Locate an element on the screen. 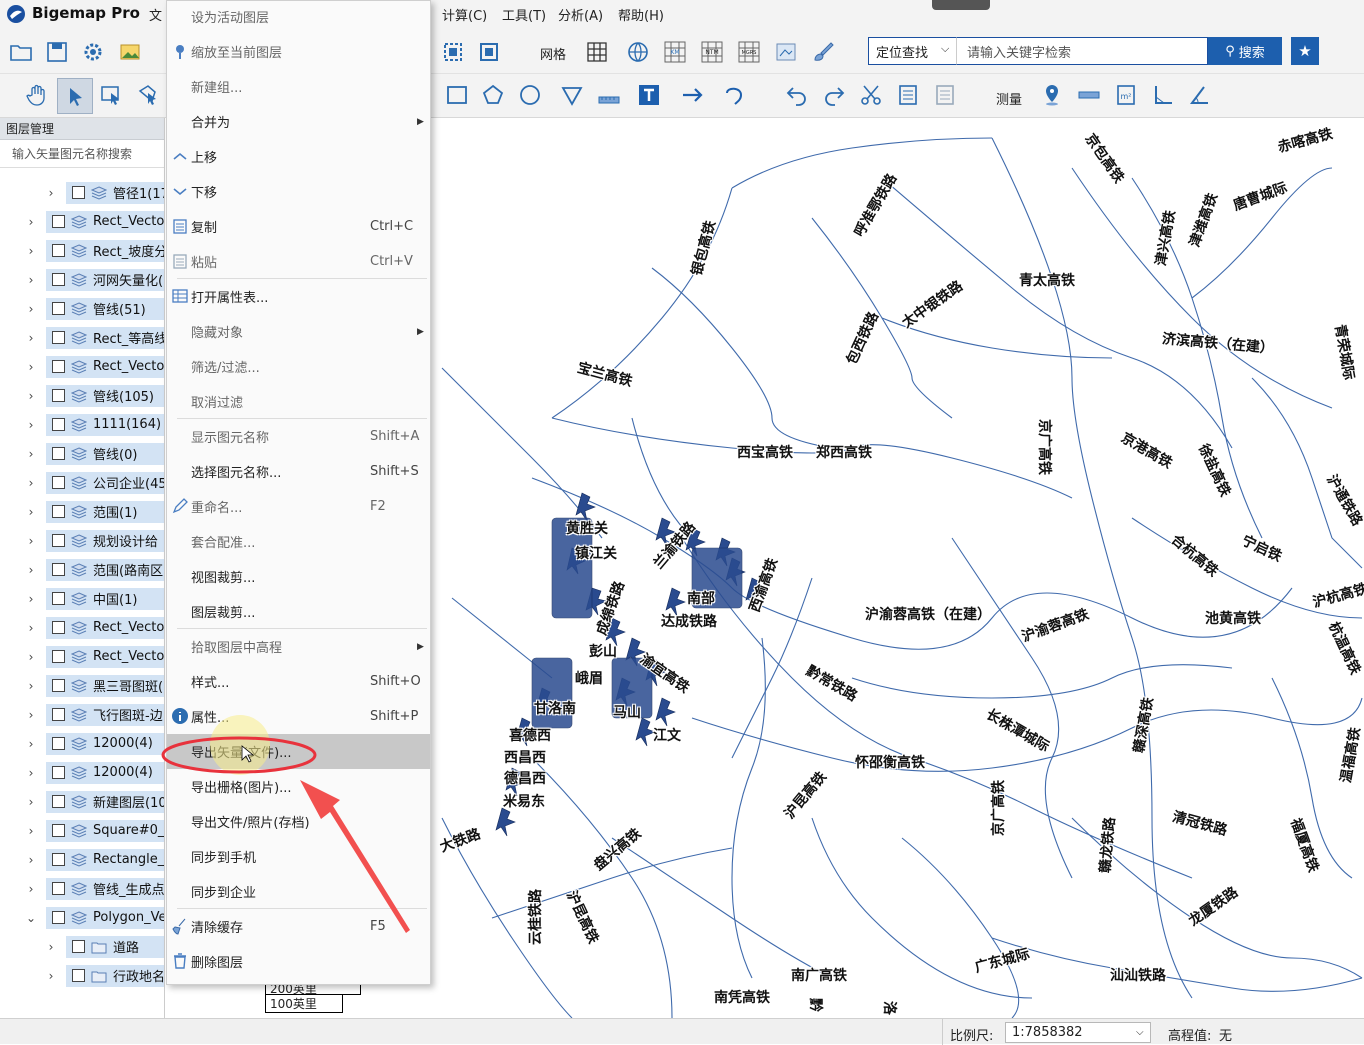  layer-item: 规划设计给 is located at coordinates (105, 540).